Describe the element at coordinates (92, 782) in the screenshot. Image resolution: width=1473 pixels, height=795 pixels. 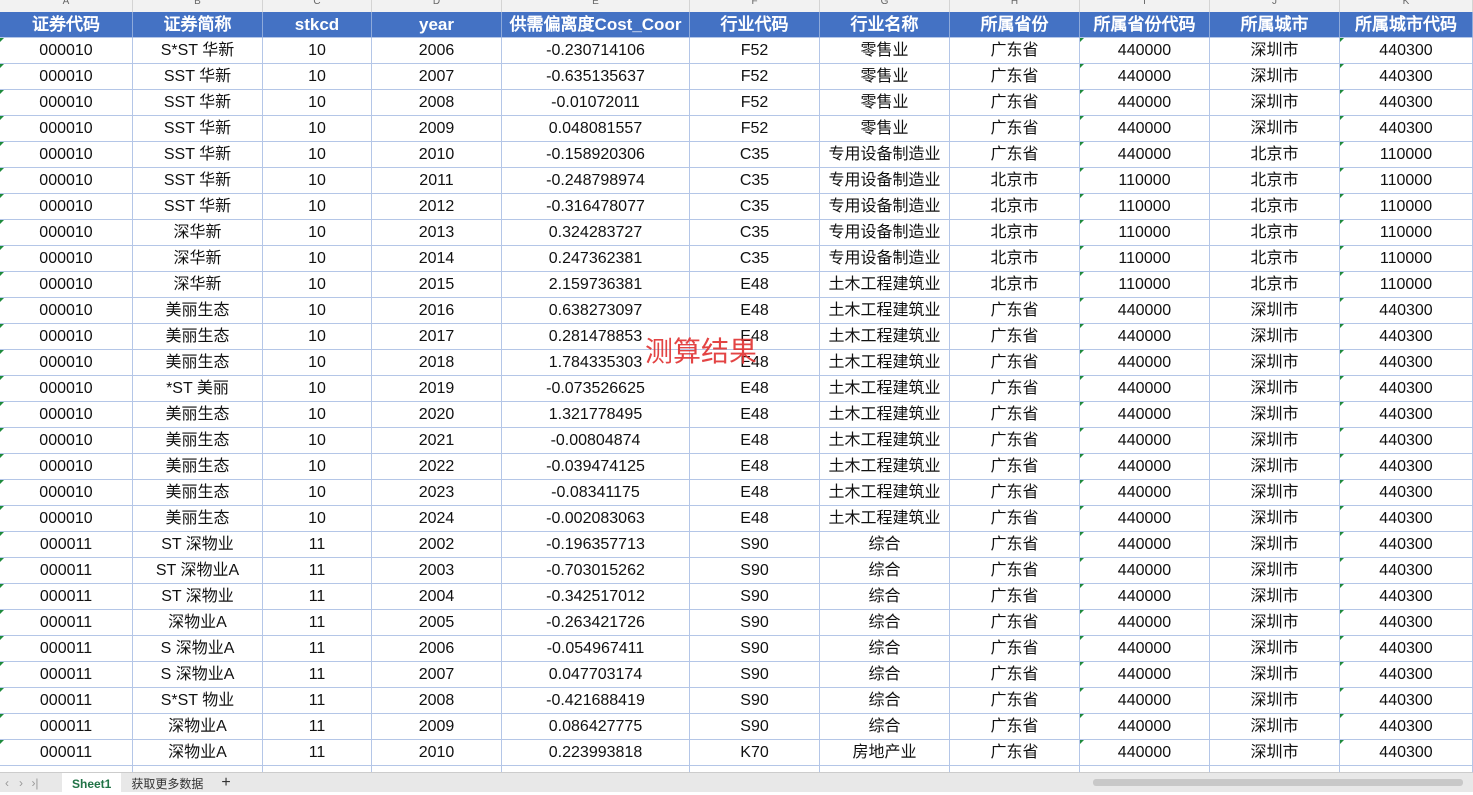
I see `tab-sheet1: Sheet1` at that location.